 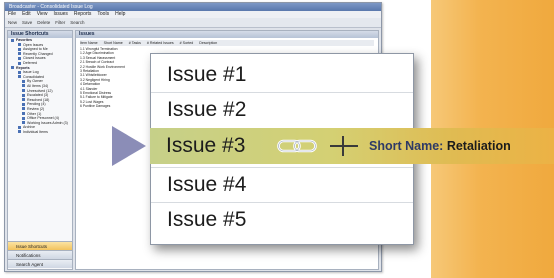 I want to click on short-name-value: Retaliation, so click(x=478, y=146).